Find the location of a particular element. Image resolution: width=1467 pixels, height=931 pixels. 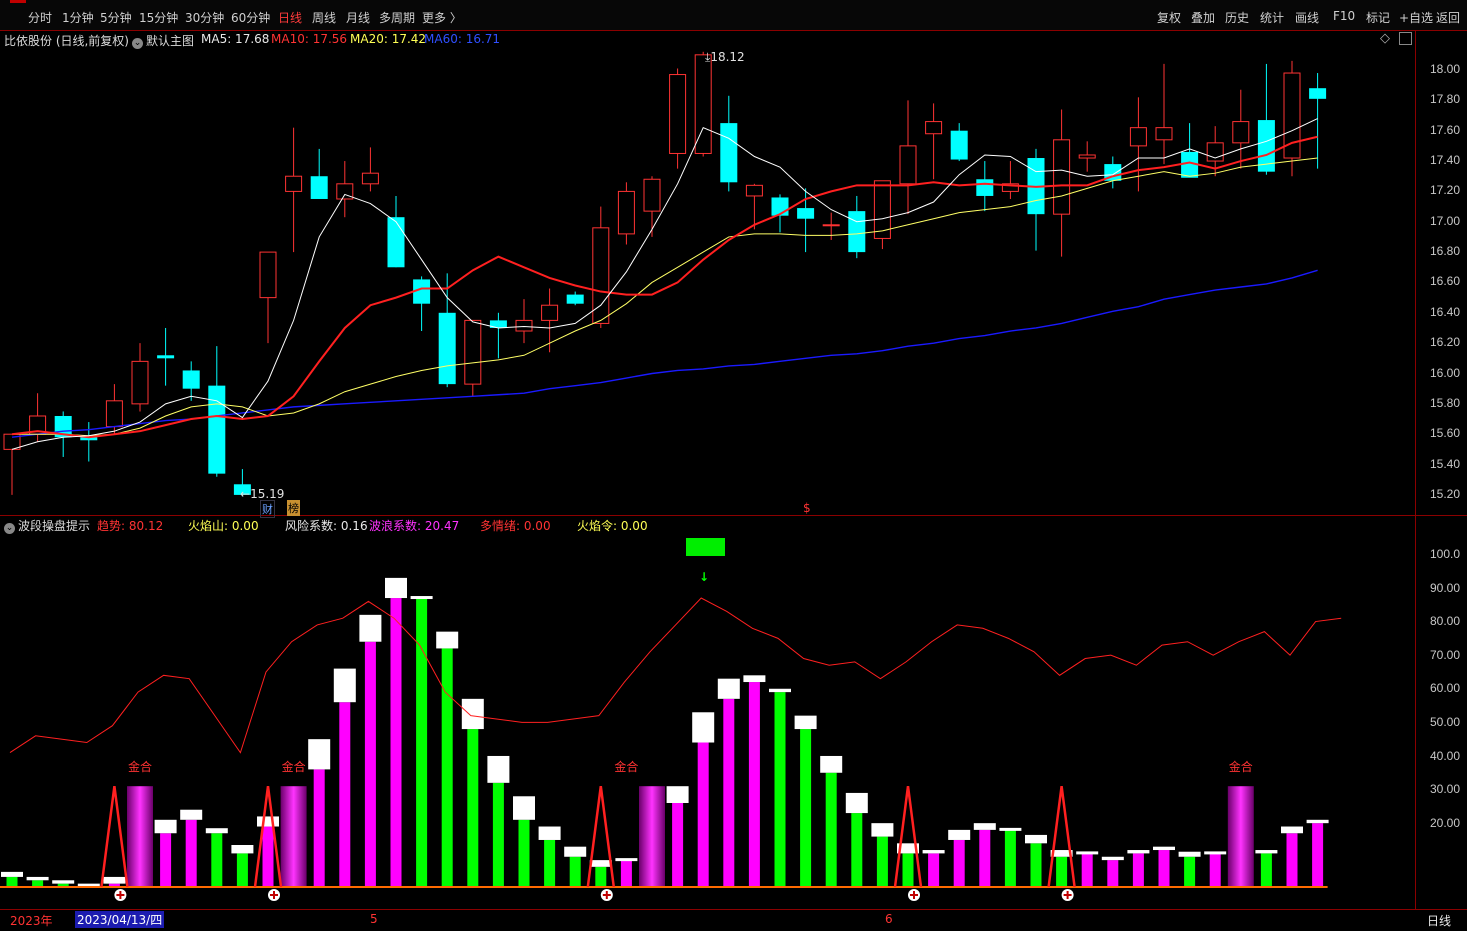

indicator-y-tick-label: 70.00 is located at coordinates (1445, 654).